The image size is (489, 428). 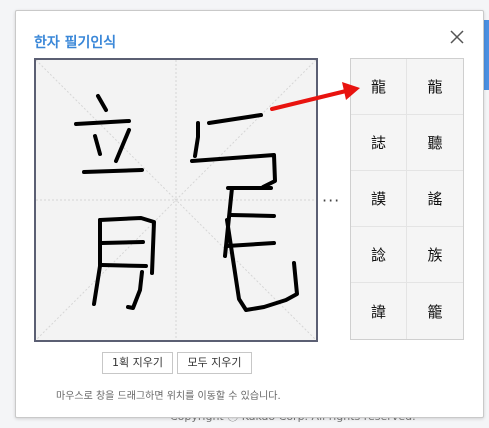 What do you see at coordinates (168, 396) in the screenshot?
I see `drag-hint-text: 마우스로 창을 드래그하면 위치를 이동할 수 있습니다.` at bounding box center [168, 396].